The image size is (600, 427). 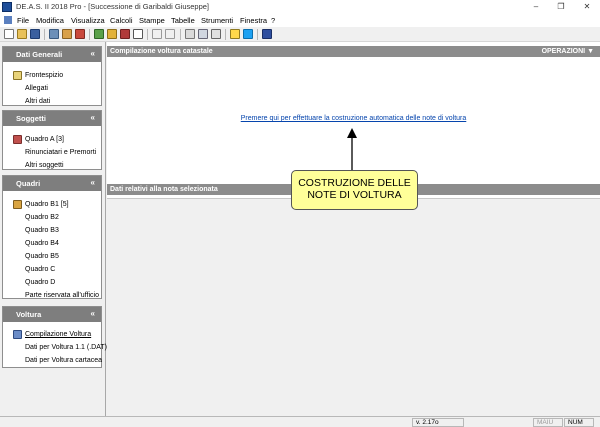 What do you see at coordinates (17, 139) in the screenshot?
I see `people-icon` at bounding box center [17, 139].